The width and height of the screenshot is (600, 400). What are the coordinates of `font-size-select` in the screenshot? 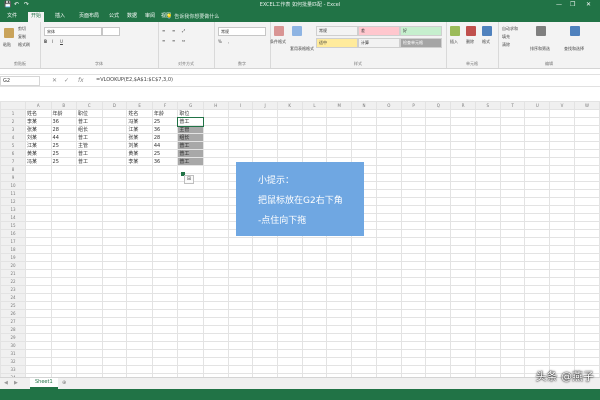 It's located at (111, 31).